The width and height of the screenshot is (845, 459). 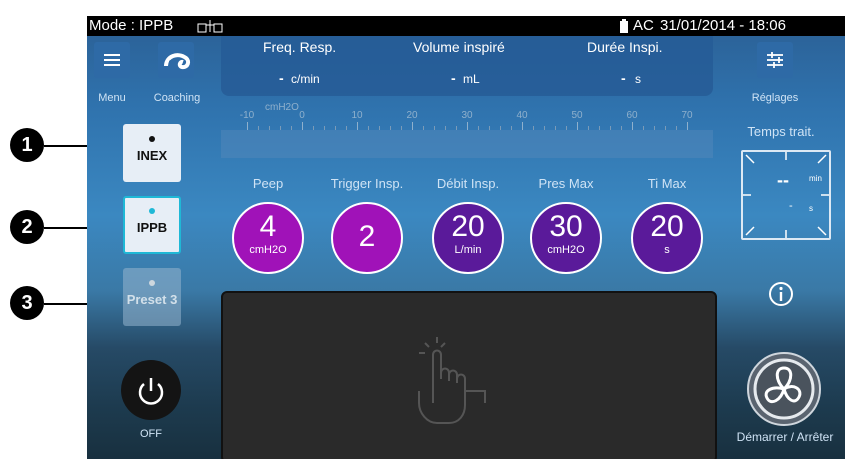 I want to click on setting-knob-4: 20 s, so click(x=667, y=238).